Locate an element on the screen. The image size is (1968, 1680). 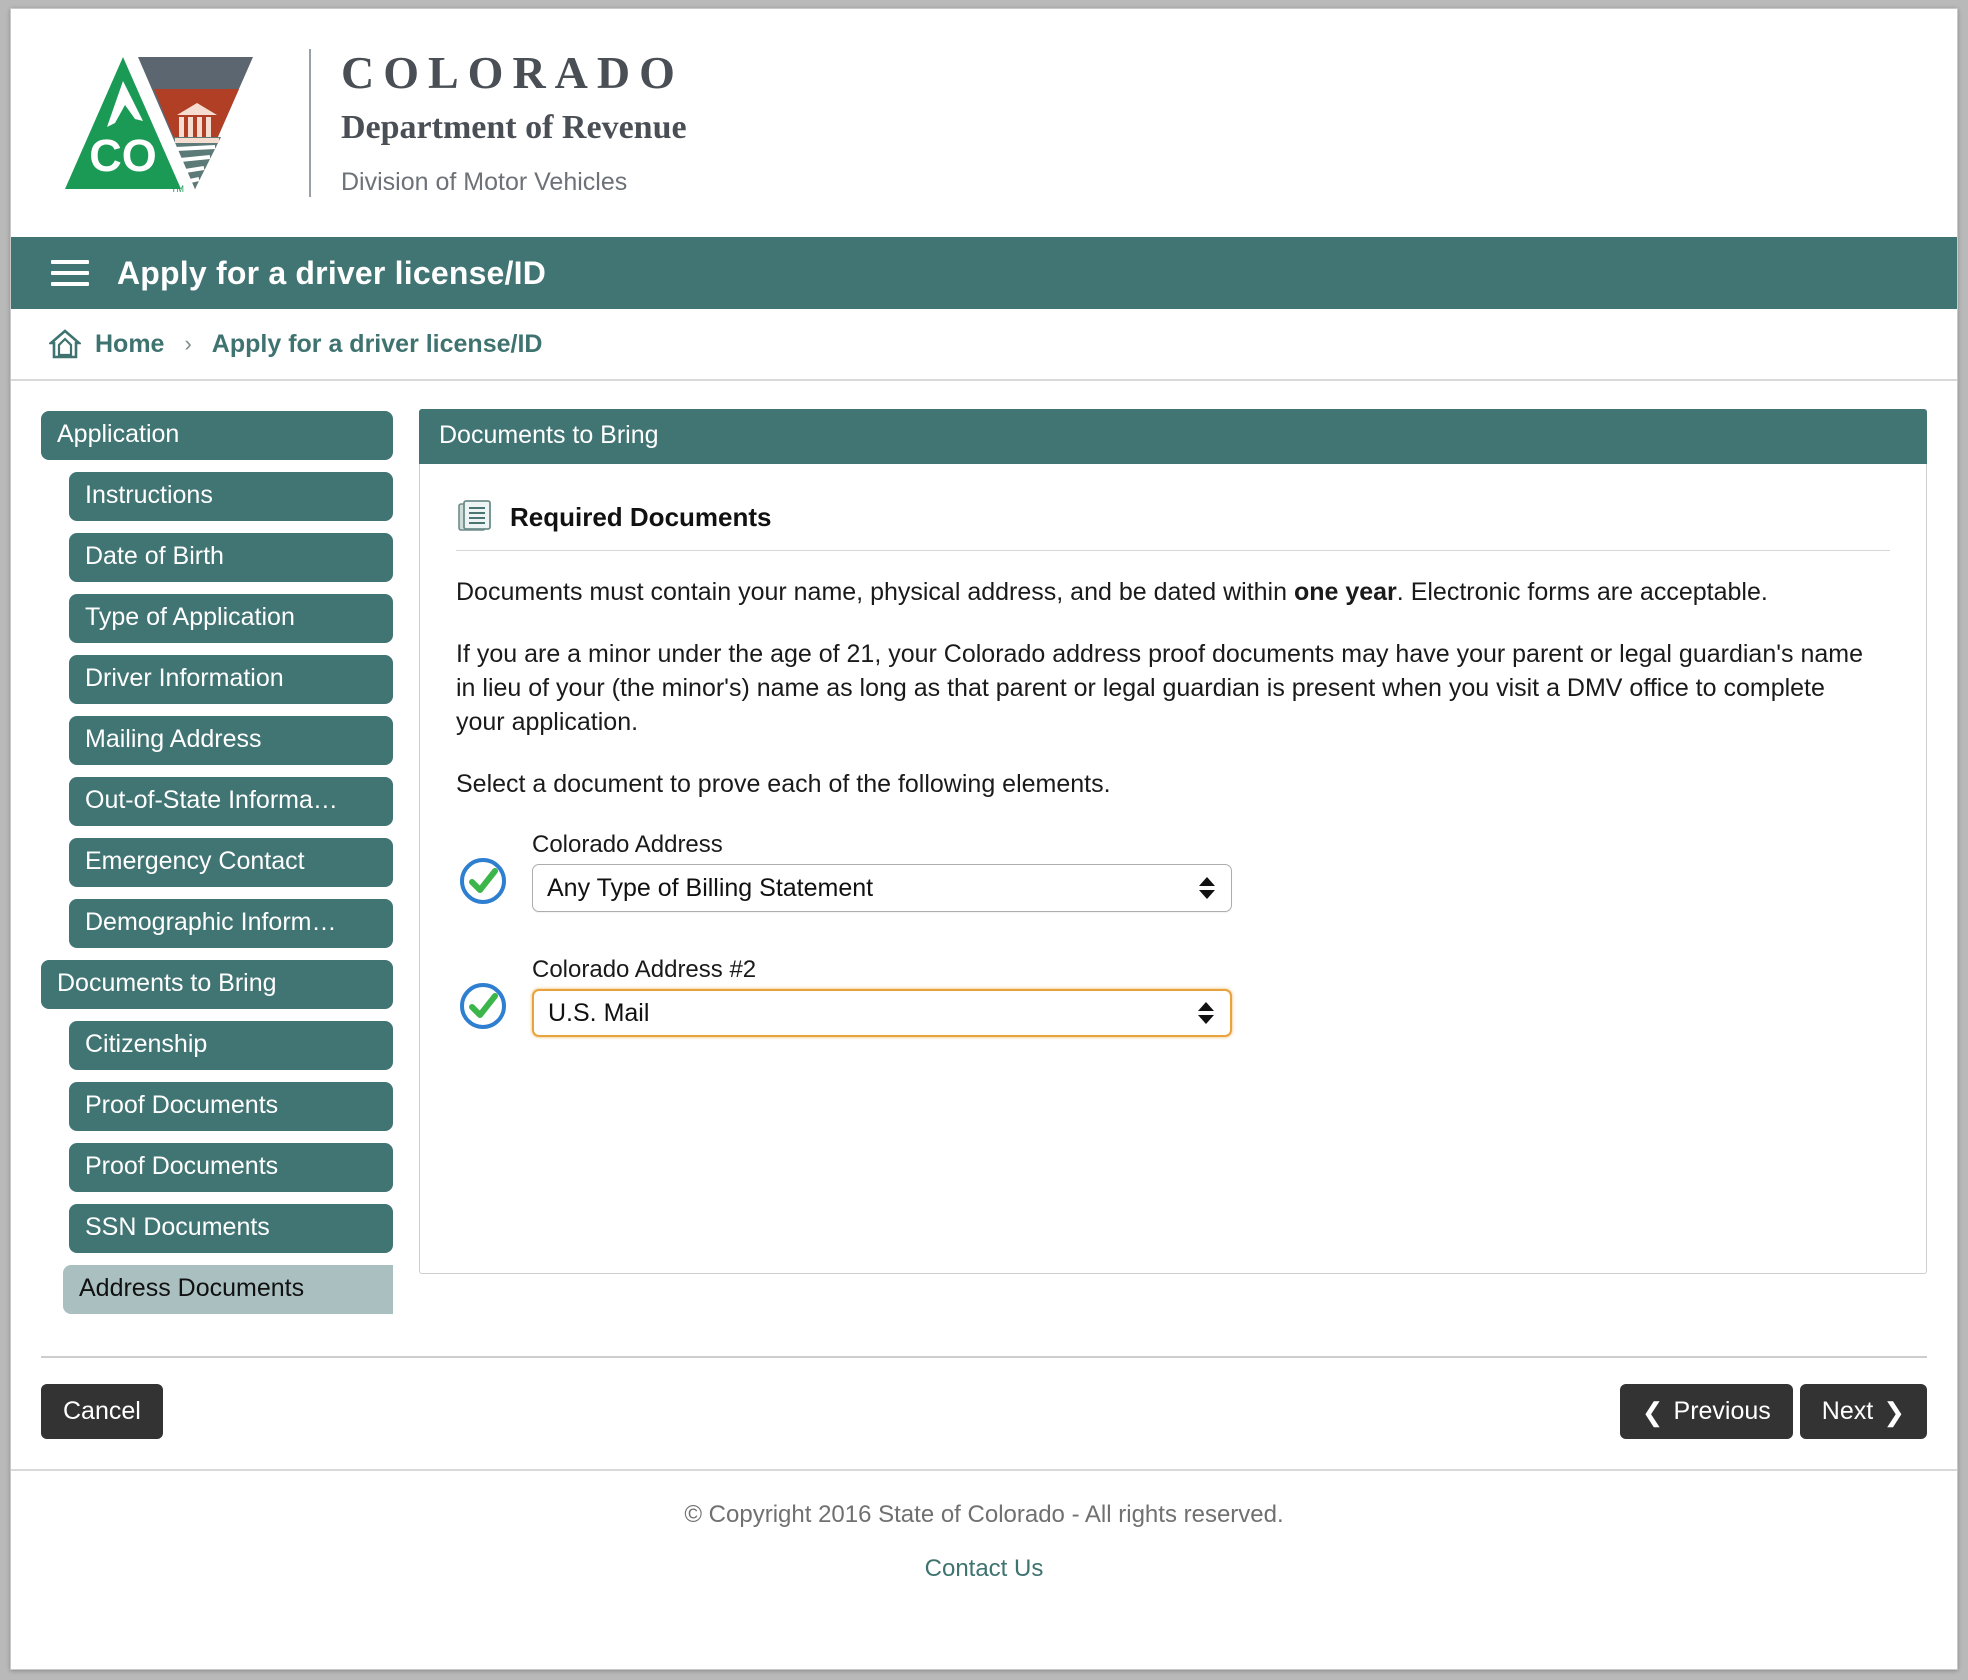
logo-department-name: Department of Revenue is located at coordinates (514, 127).